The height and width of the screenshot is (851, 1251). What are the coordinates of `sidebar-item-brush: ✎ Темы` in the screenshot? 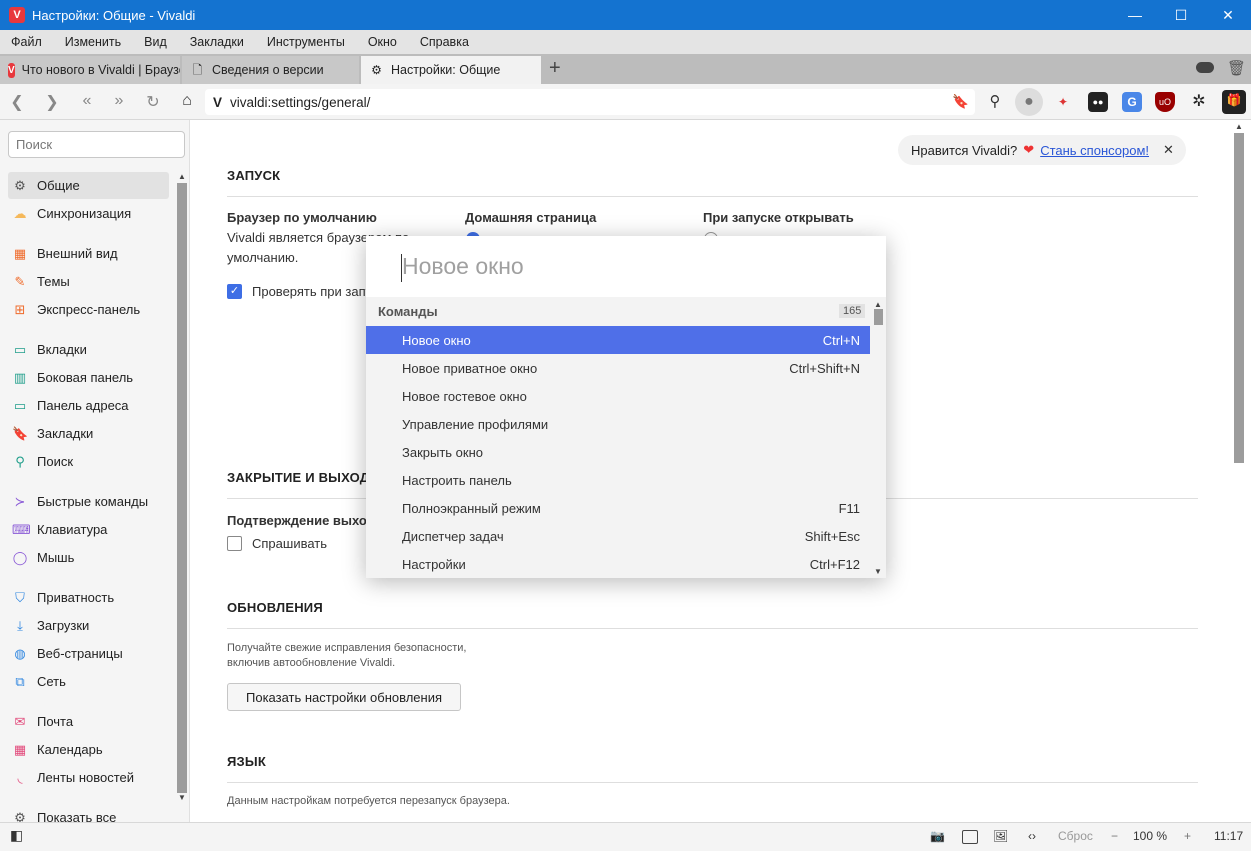 It's located at (88, 281).